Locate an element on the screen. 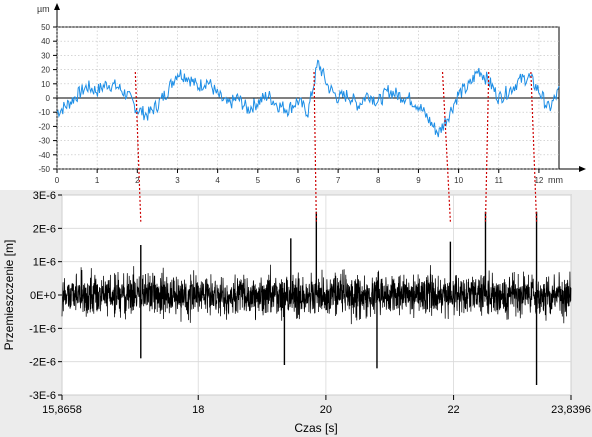  top-y-tick-label: 50 is located at coordinates (45, 27).